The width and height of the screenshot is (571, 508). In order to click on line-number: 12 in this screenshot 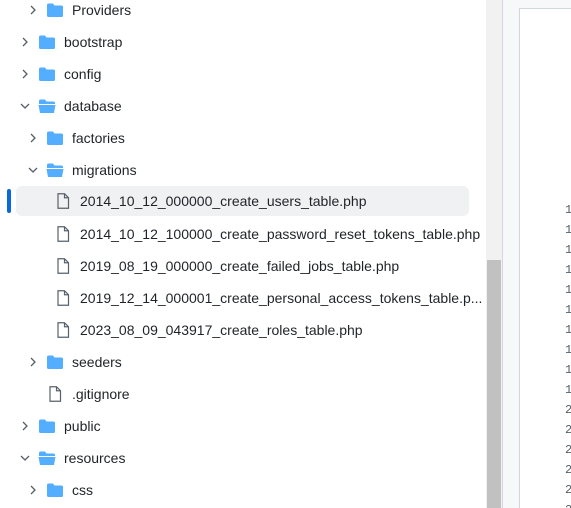, I will do `click(568, 250)`.